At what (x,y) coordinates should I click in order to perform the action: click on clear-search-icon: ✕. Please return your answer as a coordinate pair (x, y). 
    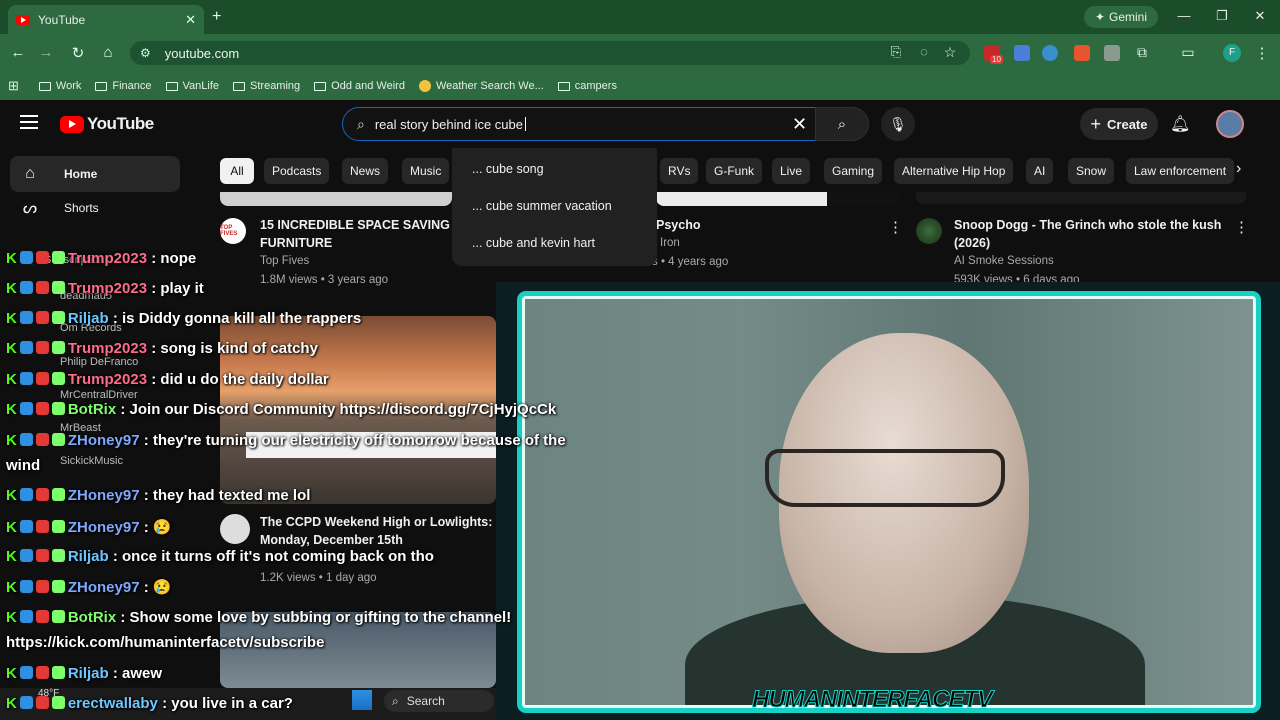
    Looking at the image, I should click on (799, 124).